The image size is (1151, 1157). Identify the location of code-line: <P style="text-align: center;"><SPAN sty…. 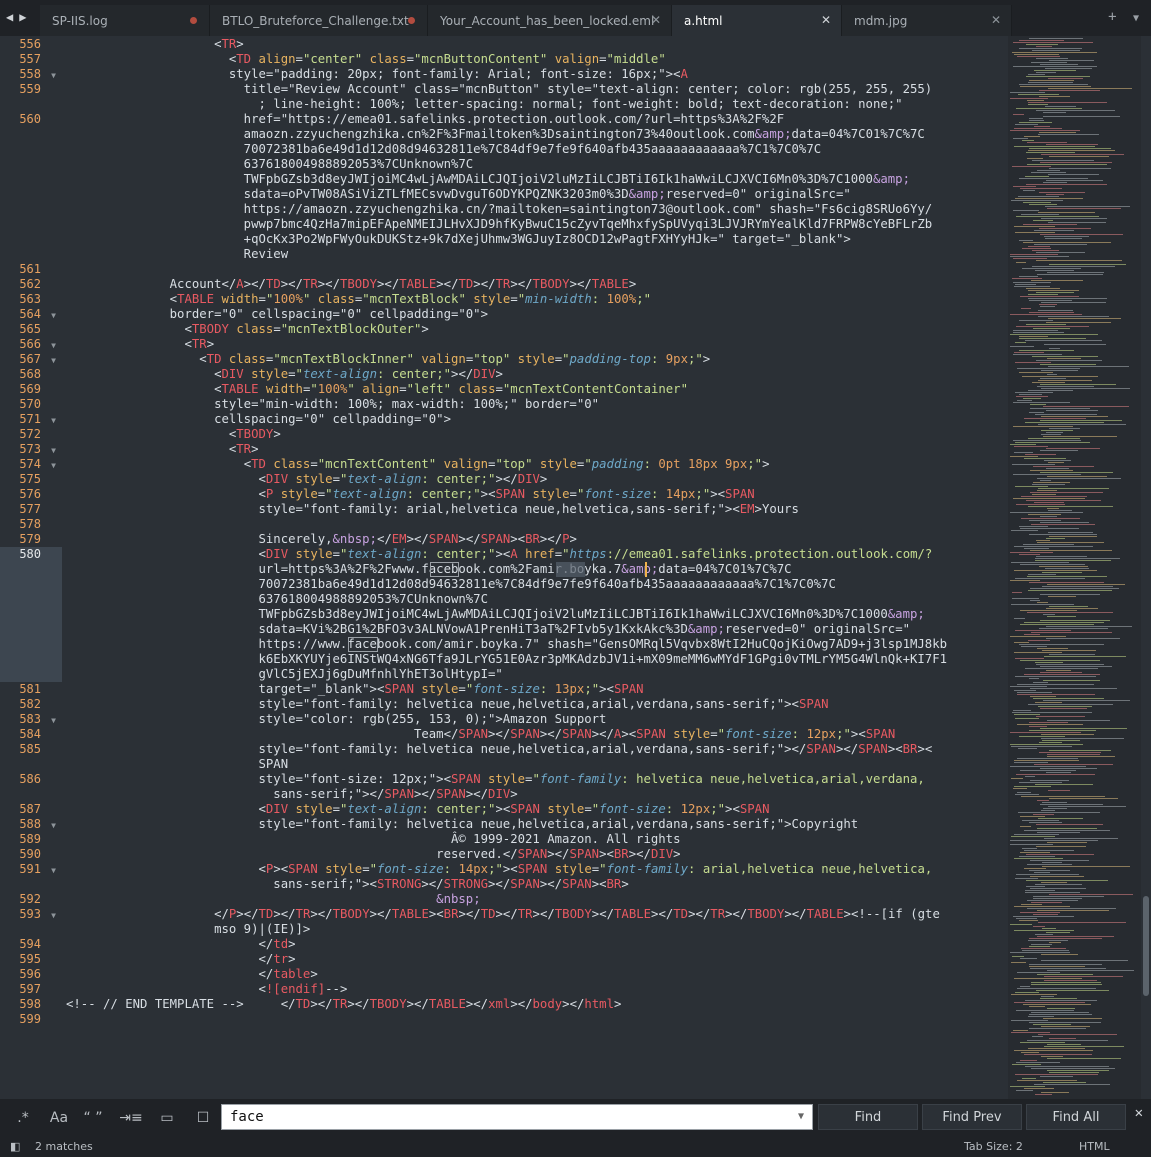
(410, 494).